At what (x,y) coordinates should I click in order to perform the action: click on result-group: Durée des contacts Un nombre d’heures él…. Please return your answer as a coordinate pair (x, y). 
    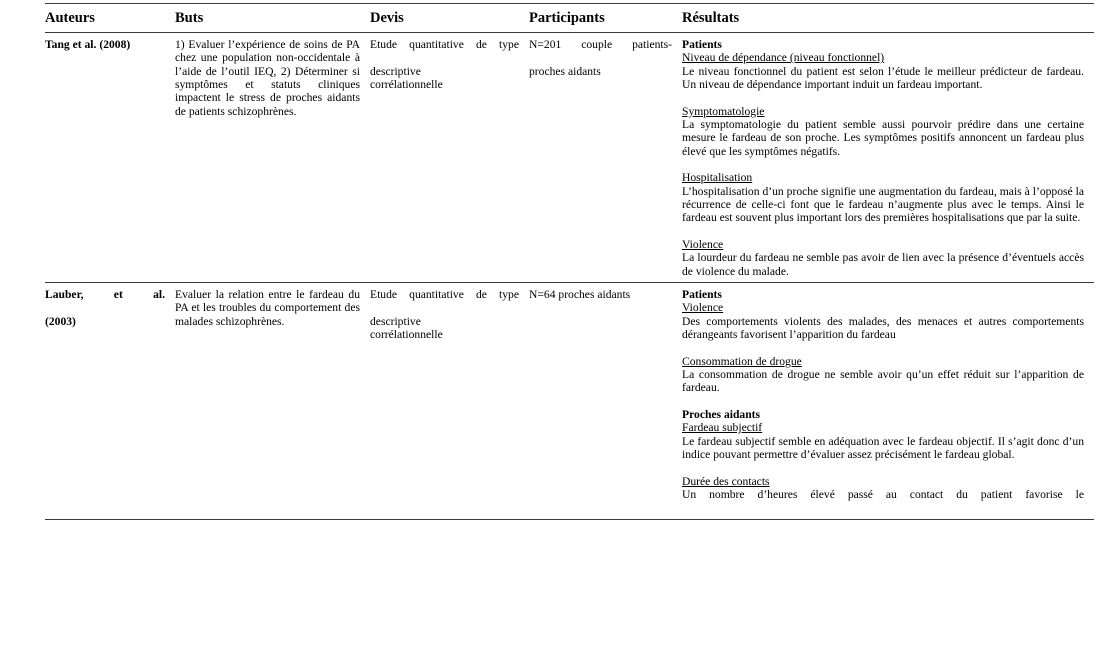
    Looking at the image, I should click on (883, 495).